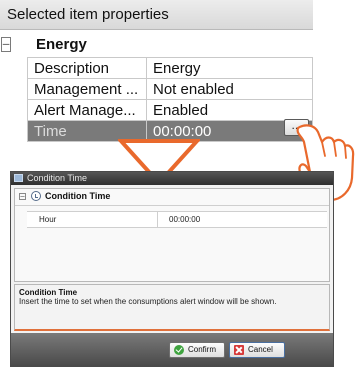  Describe the element at coordinates (260, 349) in the screenshot. I see `cancel-label: Cancel` at that location.